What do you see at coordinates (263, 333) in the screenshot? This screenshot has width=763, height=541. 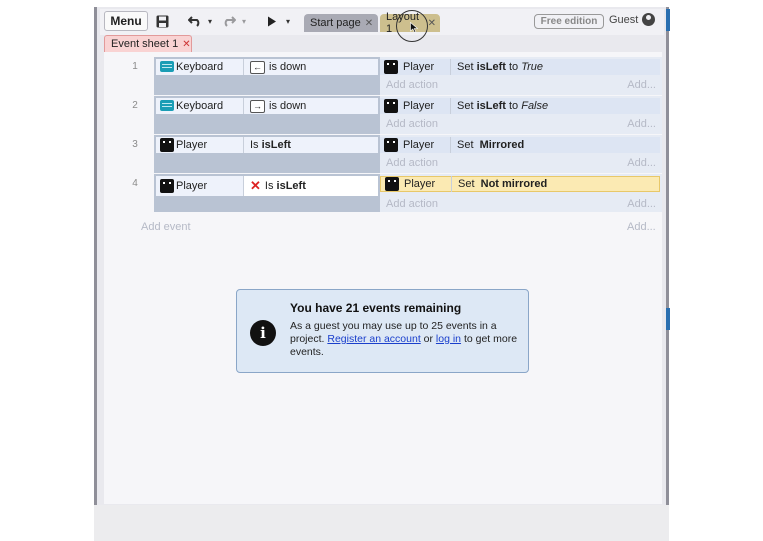 I see `info-icon: i` at bounding box center [263, 333].